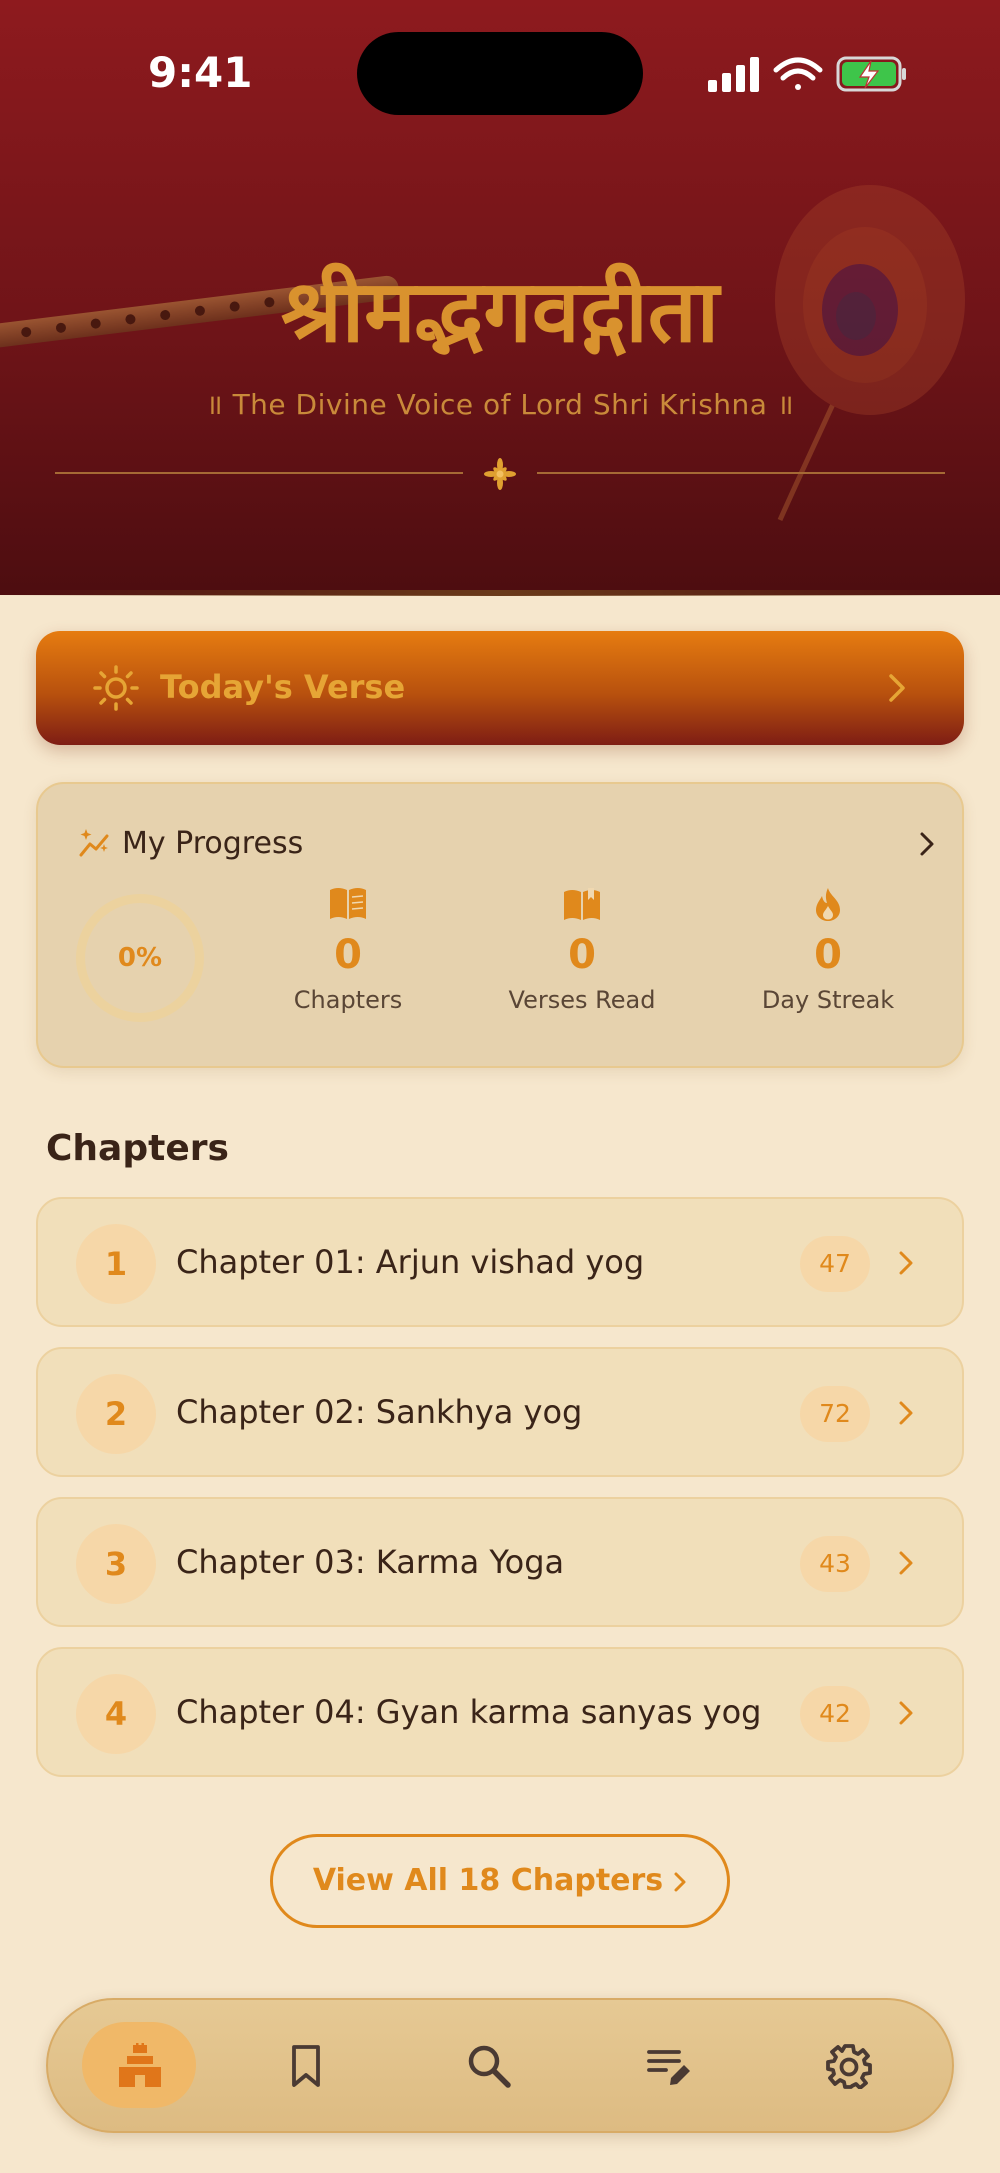 This screenshot has width=1000, height=2173. I want to click on notes-edit-icon, so click(668, 2067).